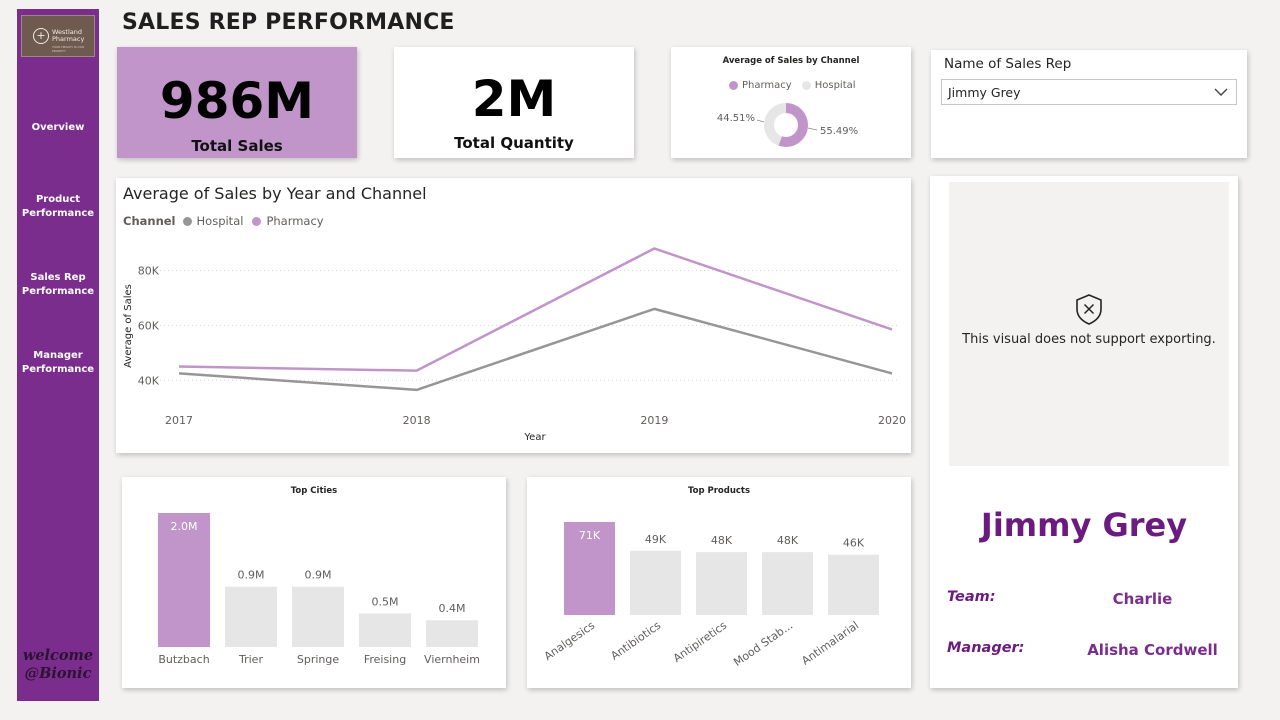 This screenshot has width=1280, height=720. Describe the element at coordinates (1008, 64) in the screenshot. I see `slicer-title: Name of Sales Rep` at that location.